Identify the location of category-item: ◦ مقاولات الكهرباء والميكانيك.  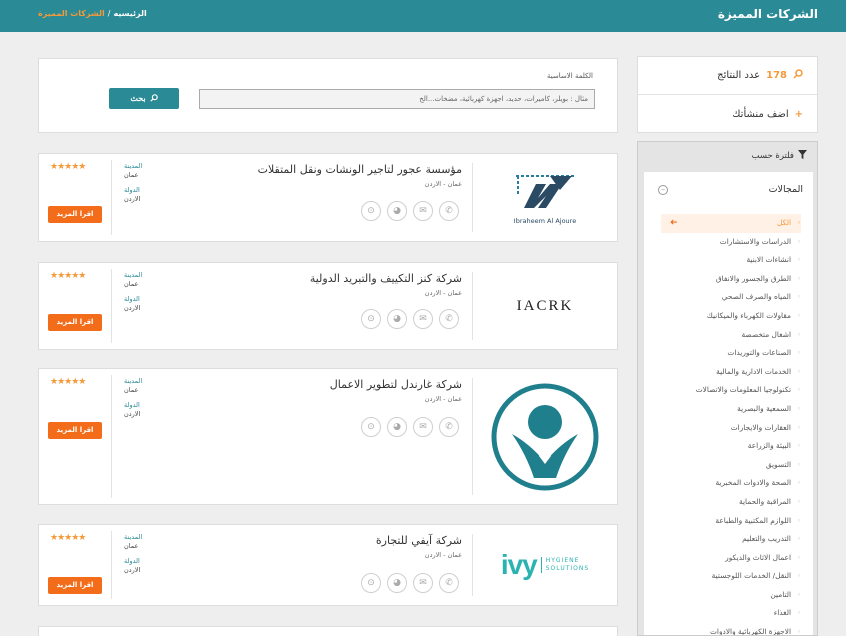
(721, 316).